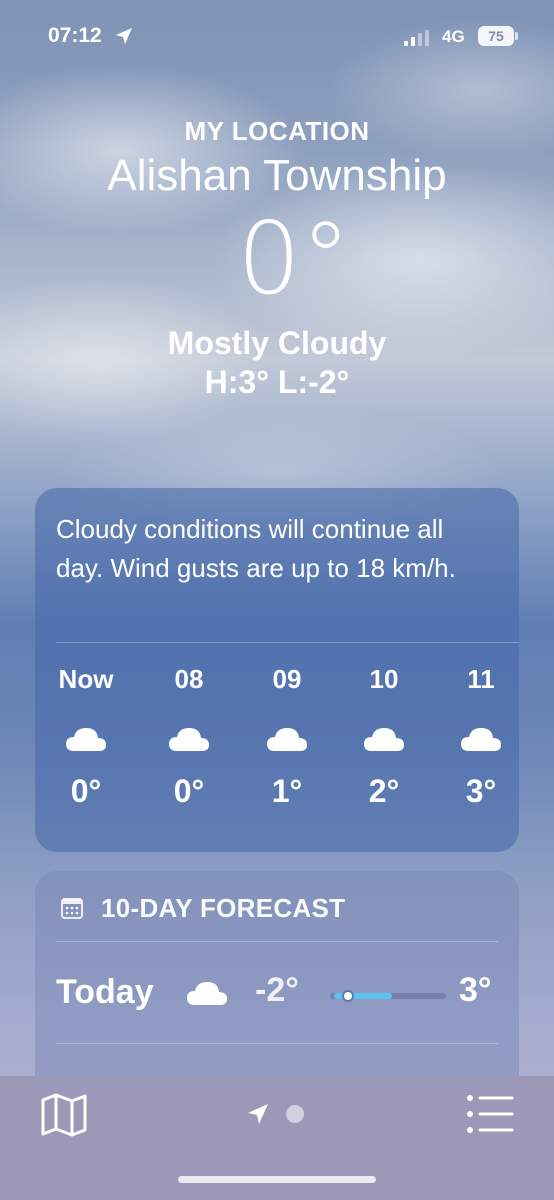 This screenshot has width=554, height=1200. What do you see at coordinates (72, 908) in the screenshot?
I see `calendar-icon` at bounding box center [72, 908].